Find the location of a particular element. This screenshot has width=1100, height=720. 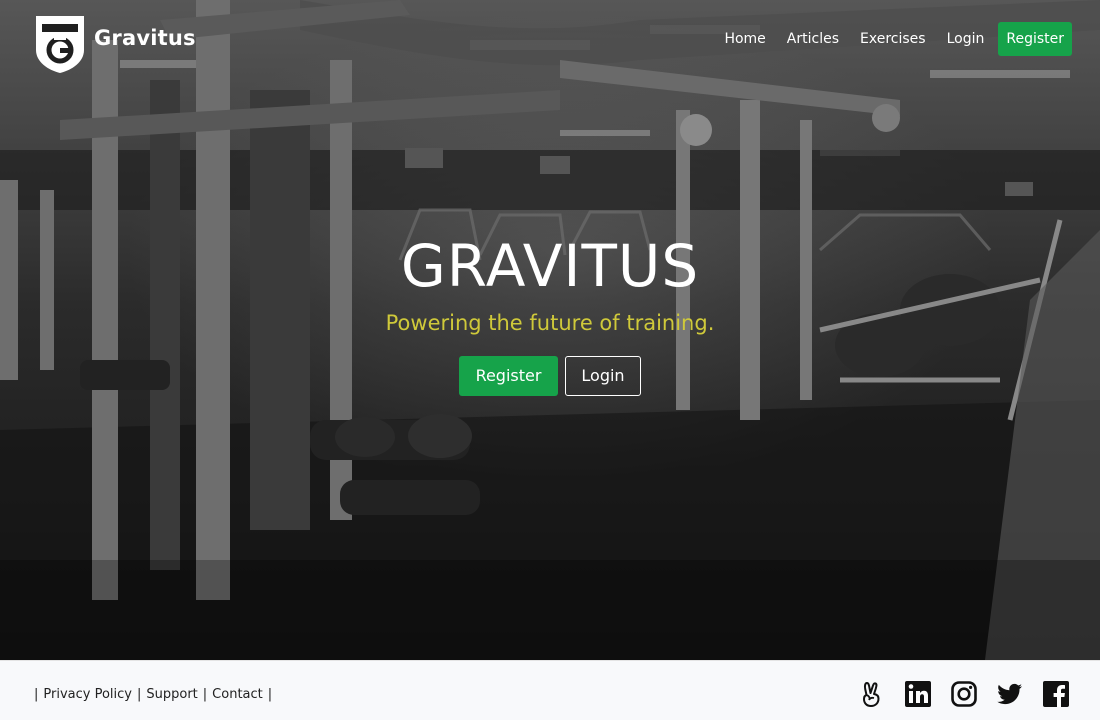

hero-title: GRAVITUS is located at coordinates (550, 266).